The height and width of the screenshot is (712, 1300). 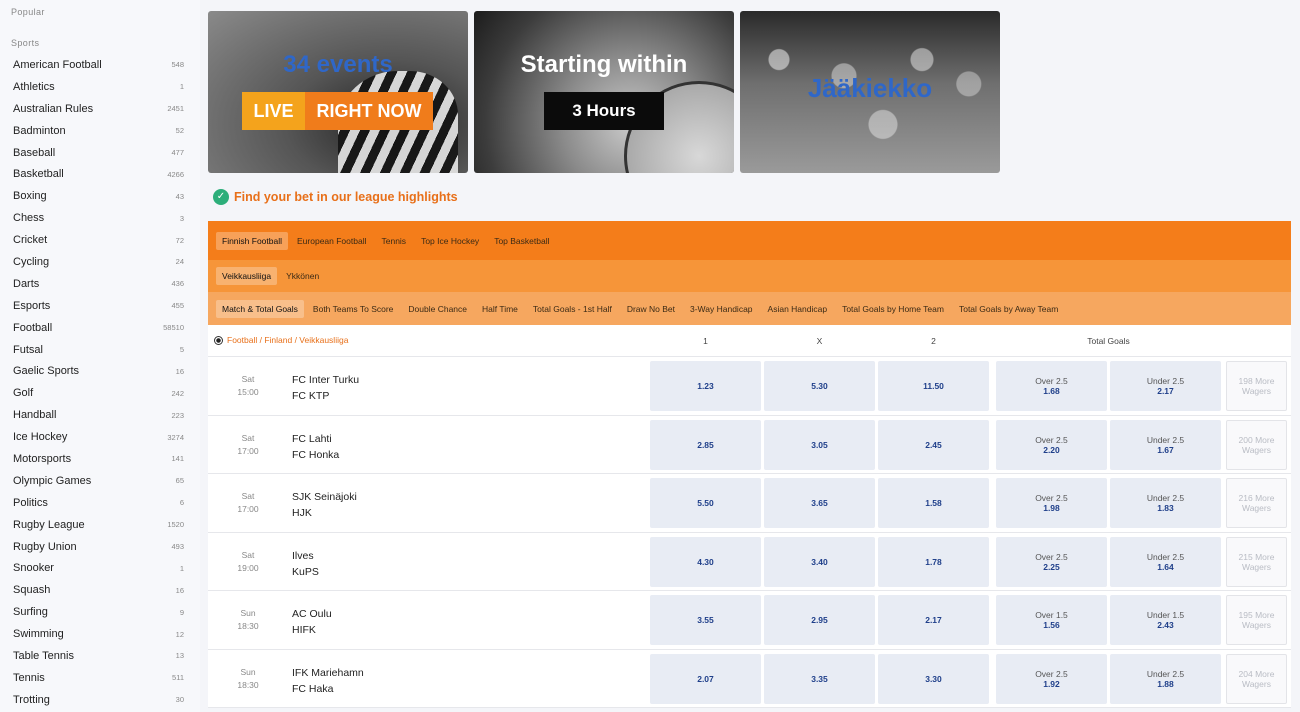 I want to click on sidebar-sport-item: Darts 436, so click(x=100, y=284).